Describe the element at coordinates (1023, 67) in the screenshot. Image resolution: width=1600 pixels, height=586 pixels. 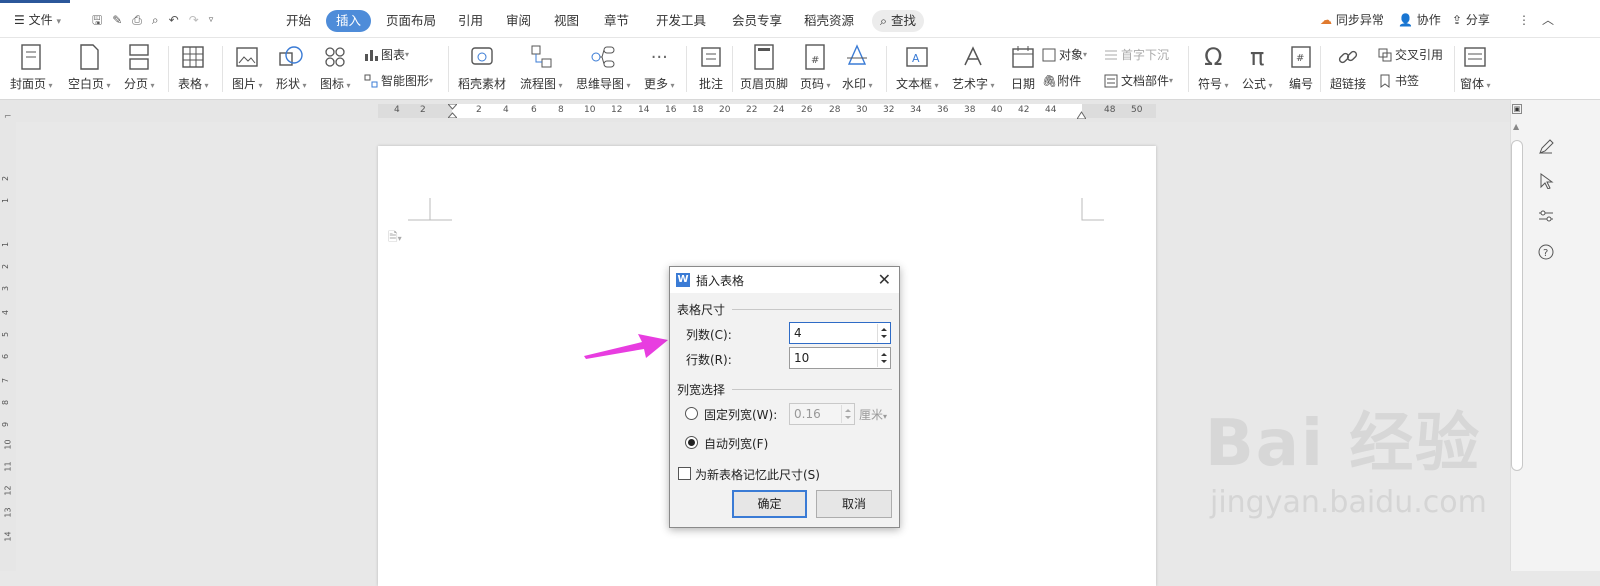
I see `date-button: 日期` at that location.